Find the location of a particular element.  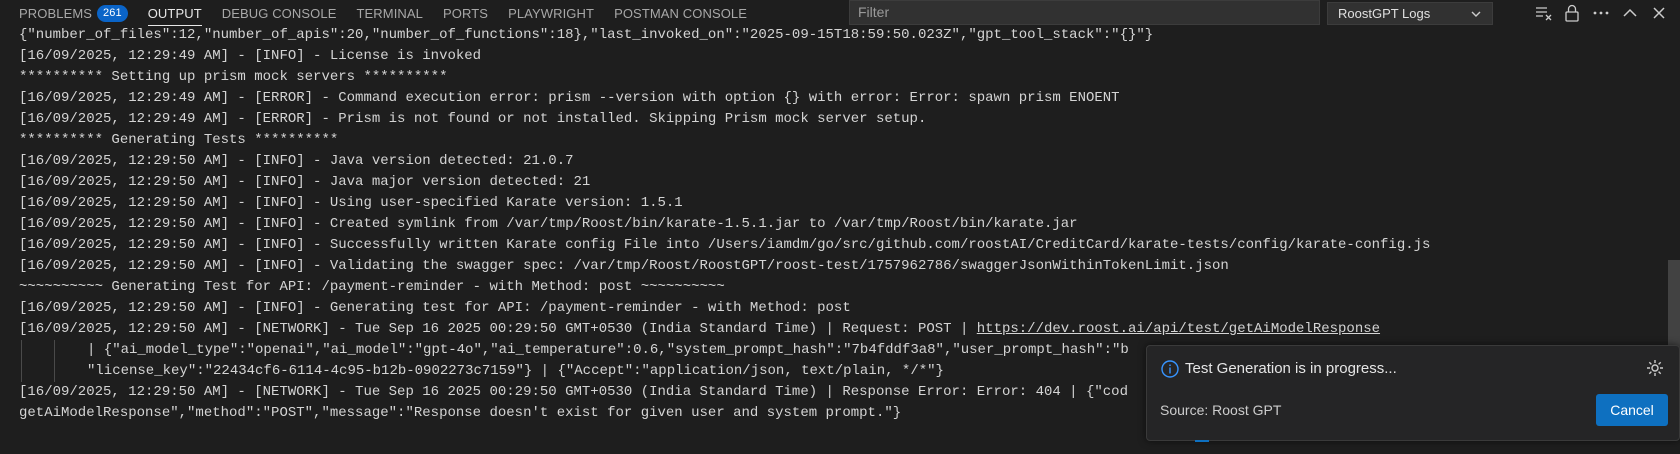

output-channel-value: RoostGPT Logs is located at coordinates (1384, 13).